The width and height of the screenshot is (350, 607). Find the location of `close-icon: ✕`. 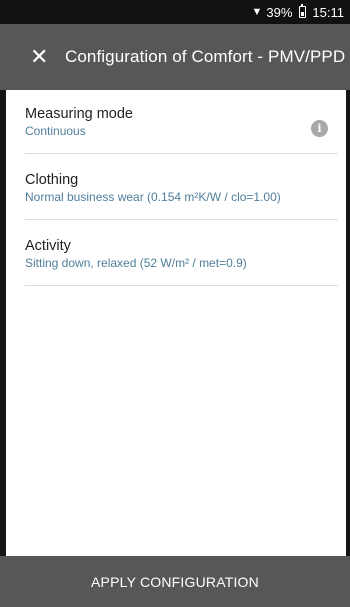

close-icon: ✕ is located at coordinates (39, 57).